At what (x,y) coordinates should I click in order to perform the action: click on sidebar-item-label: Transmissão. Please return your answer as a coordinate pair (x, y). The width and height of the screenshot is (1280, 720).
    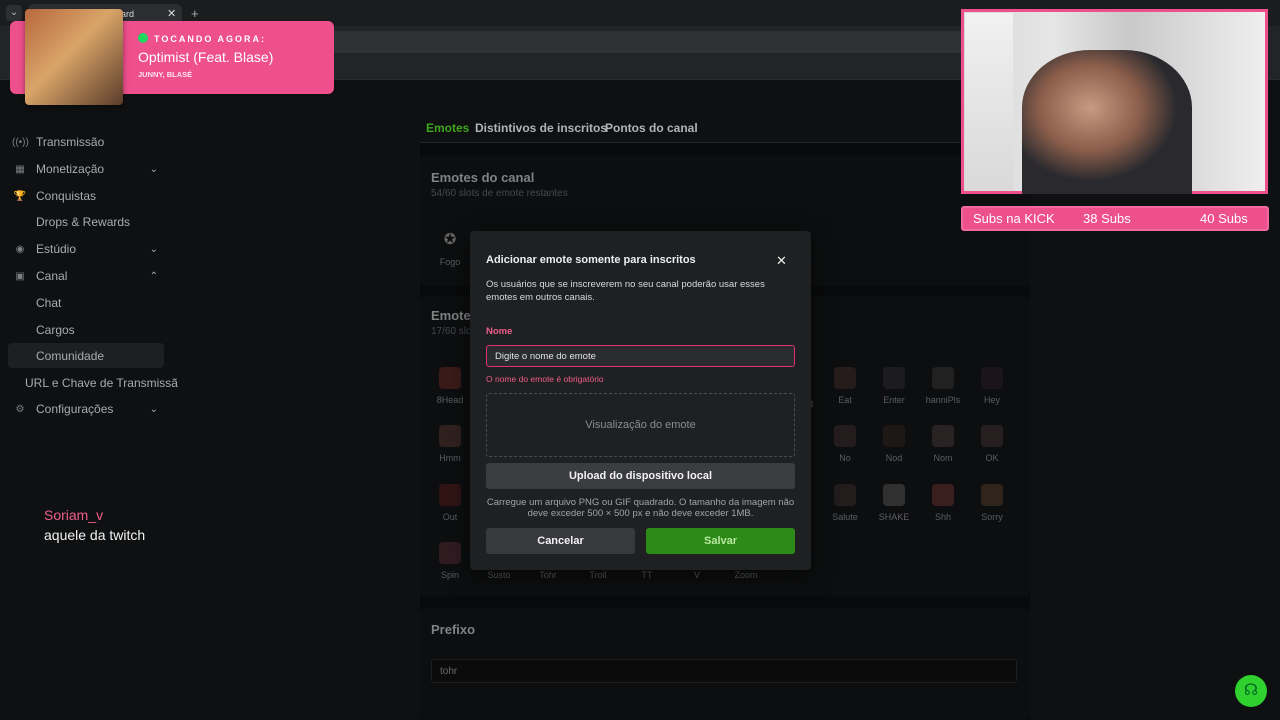
    Looking at the image, I should click on (70, 142).